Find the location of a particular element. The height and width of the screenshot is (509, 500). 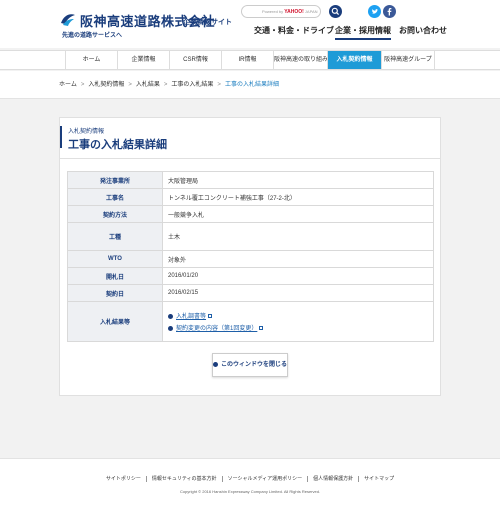

table-row: 契約日 2016/02/15 is located at coordinates (250, 293).